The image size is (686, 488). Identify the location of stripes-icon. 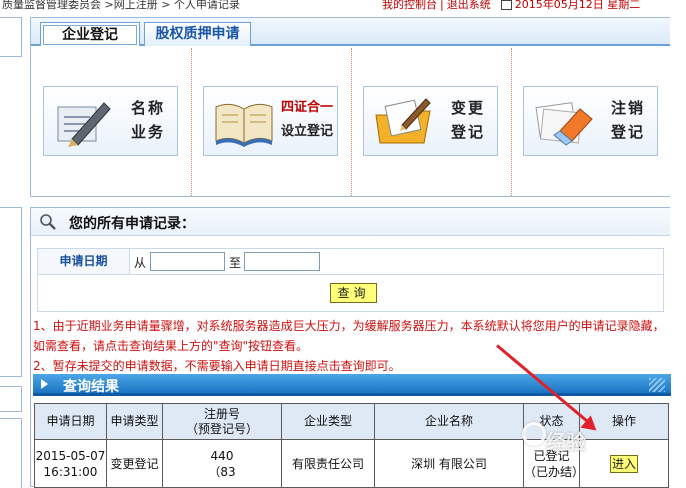
(657, 385).